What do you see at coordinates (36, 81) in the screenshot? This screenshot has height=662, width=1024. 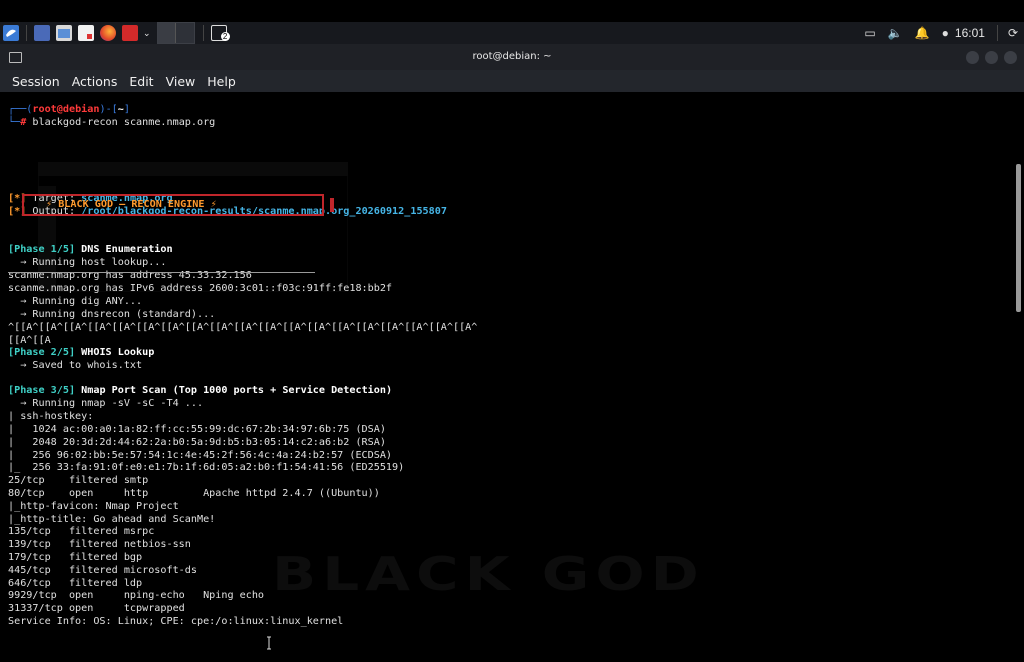 I see `menu-session: Session` at bounding box center [36, 81].